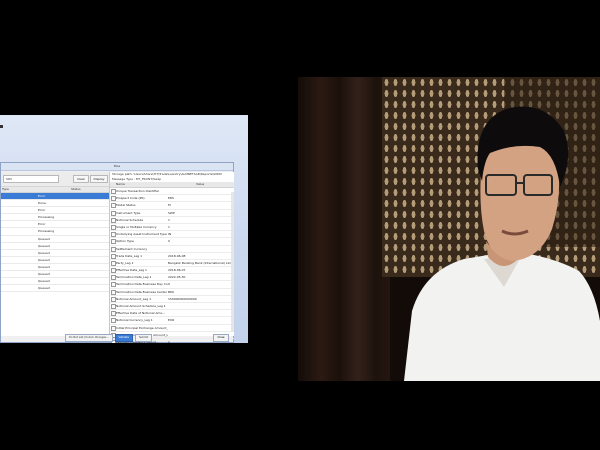 The width and height of the screenshot is (600, 450). I want to click on row-status: Processing, so click(46, 217).